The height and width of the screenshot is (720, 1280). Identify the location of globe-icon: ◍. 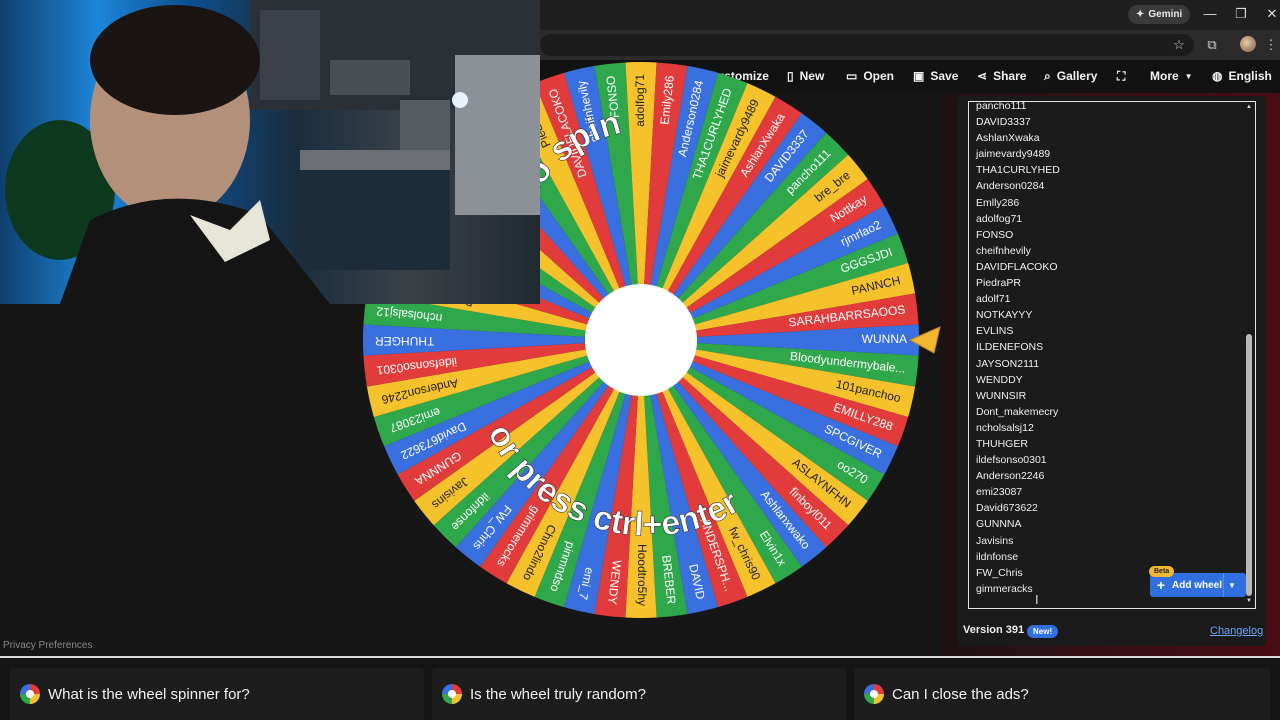
(1217, 76).